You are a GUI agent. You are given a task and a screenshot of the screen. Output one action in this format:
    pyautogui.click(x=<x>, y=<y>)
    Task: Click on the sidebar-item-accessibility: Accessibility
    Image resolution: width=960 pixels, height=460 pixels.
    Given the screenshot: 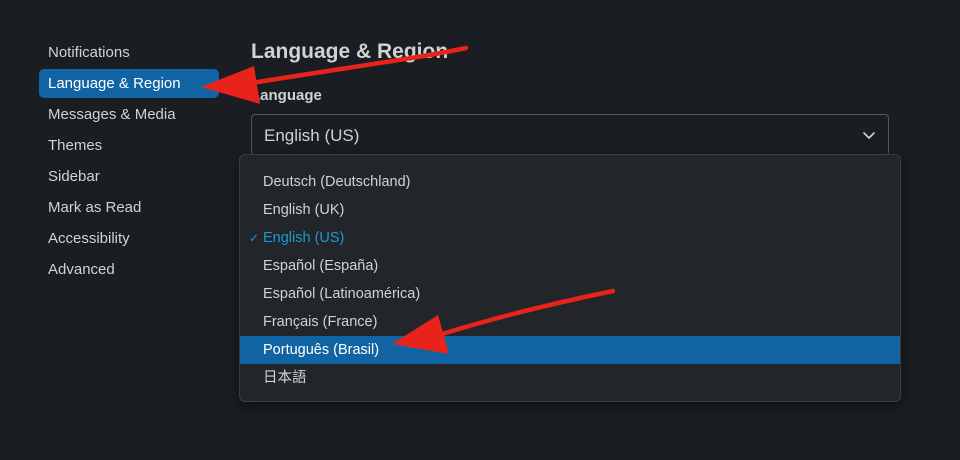 What is the action you would take?
    pyautogui.click(x=129, y=238)
    